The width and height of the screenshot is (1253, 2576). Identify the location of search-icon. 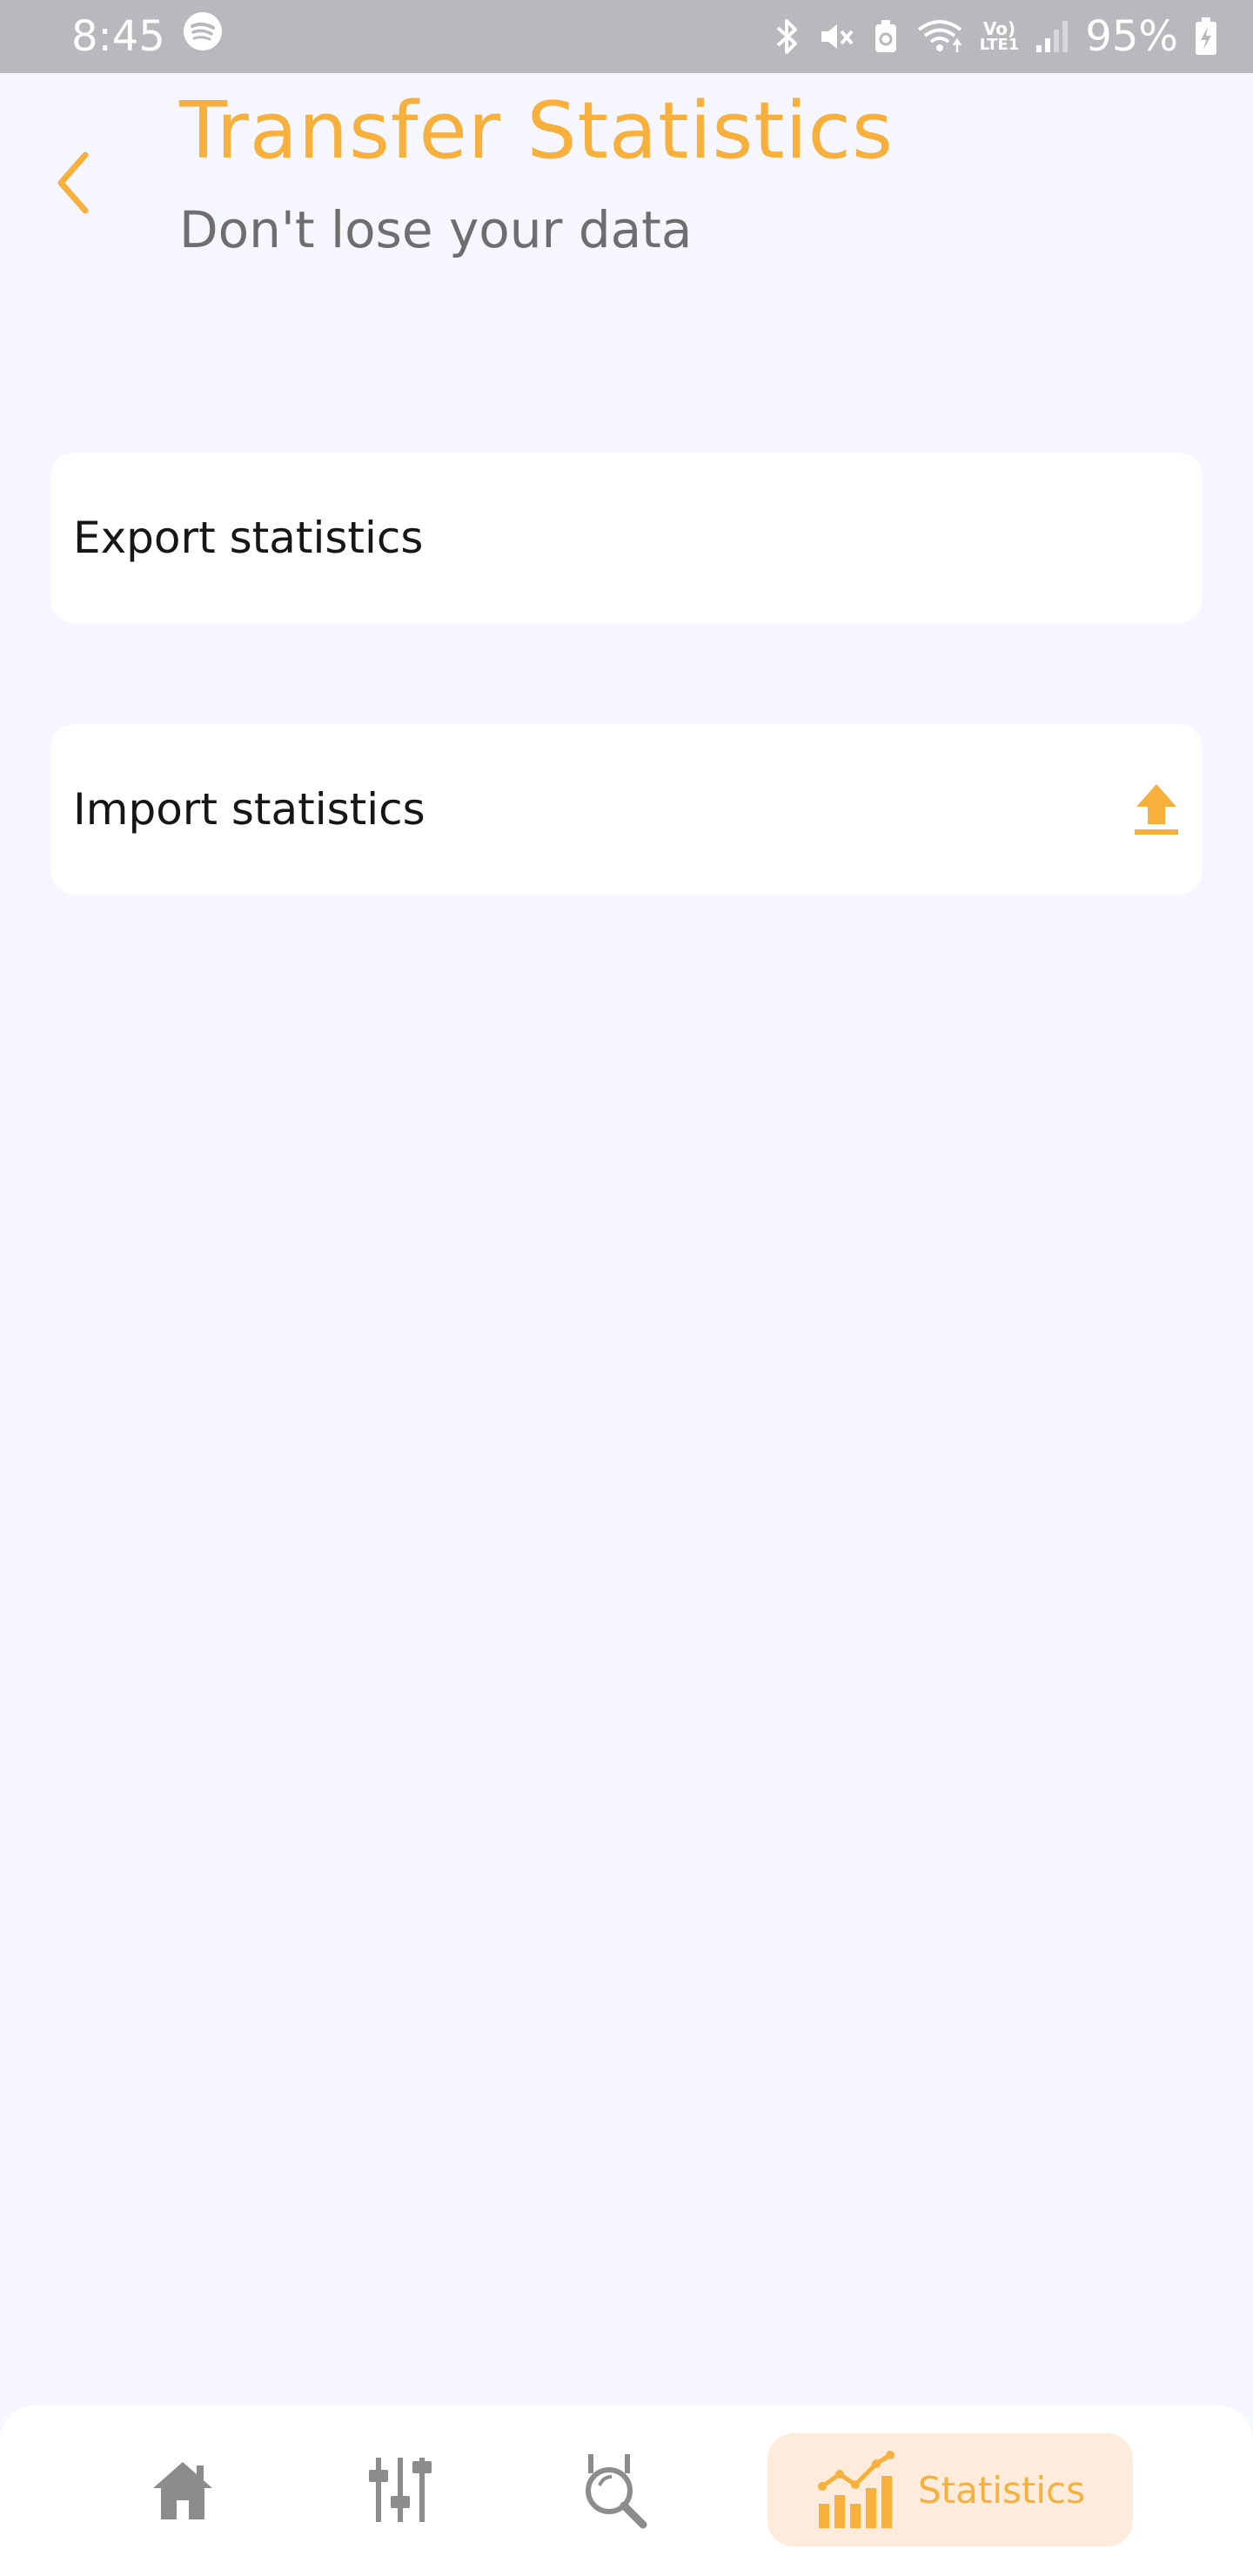
(616, 2492).